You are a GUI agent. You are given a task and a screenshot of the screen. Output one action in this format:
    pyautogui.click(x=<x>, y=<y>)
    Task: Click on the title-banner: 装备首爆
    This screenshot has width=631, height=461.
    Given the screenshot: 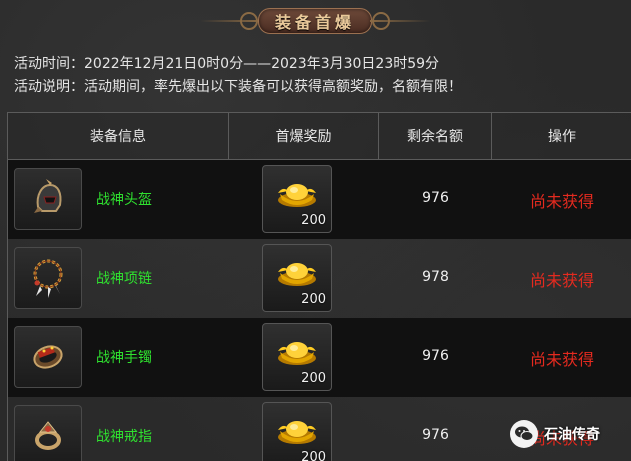 What is the action you would take?
    pyautogui.click(x=315, y=21)
    